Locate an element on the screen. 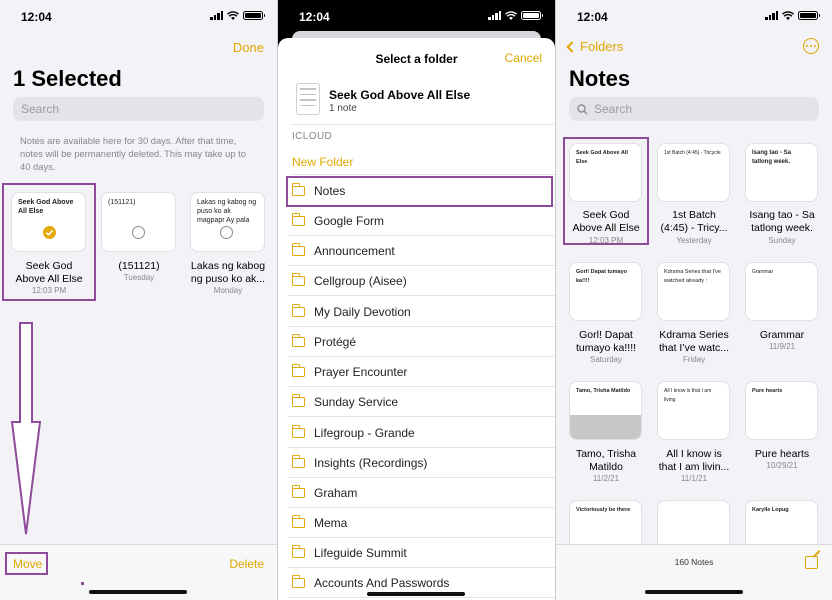  note-preview is located at coordinates (693, 506).